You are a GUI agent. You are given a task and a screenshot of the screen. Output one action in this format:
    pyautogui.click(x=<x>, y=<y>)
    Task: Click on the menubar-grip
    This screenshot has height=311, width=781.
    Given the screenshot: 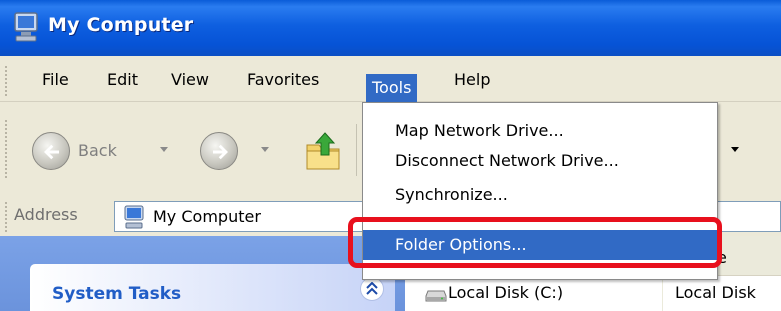 What is the action you would take?
    pyautogui.click(x=7, y=81)
    